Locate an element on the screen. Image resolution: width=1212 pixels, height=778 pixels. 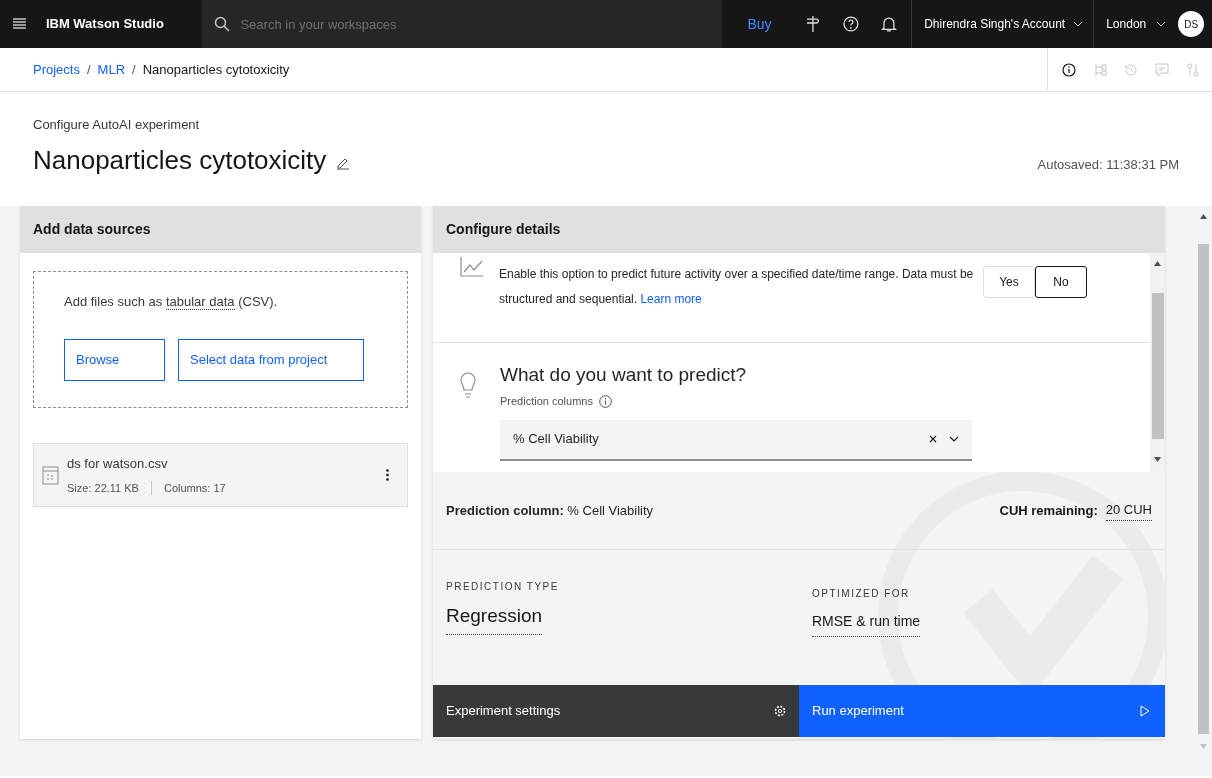
breadcrumb-link: MLR is located at coordinates (111, 69).